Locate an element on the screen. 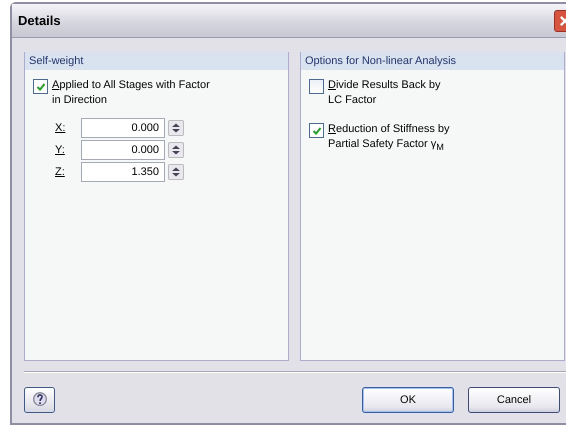  checkbox-label: Reduction of Stiffness by Partial Safety Factor γ$_{M}$ is located at coordinates (389, 139).